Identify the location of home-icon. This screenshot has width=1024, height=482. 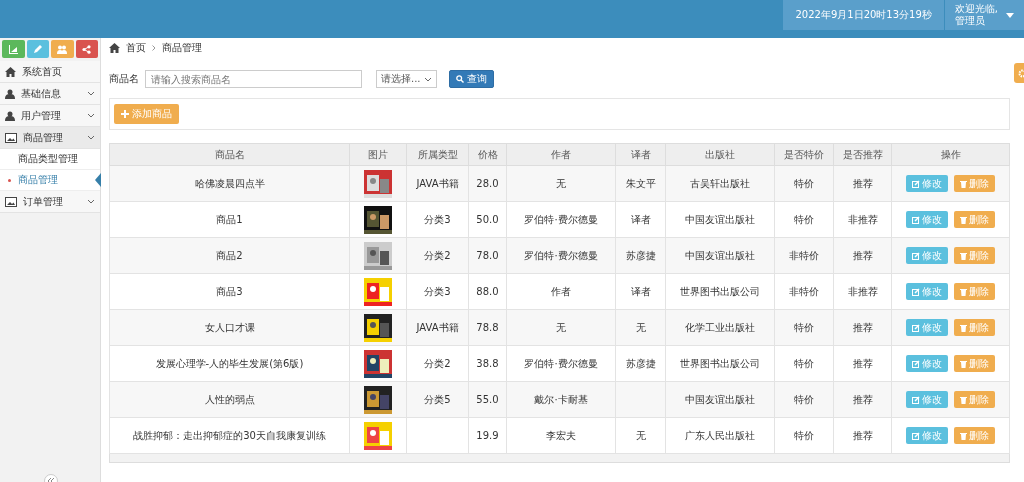
(114, 48).